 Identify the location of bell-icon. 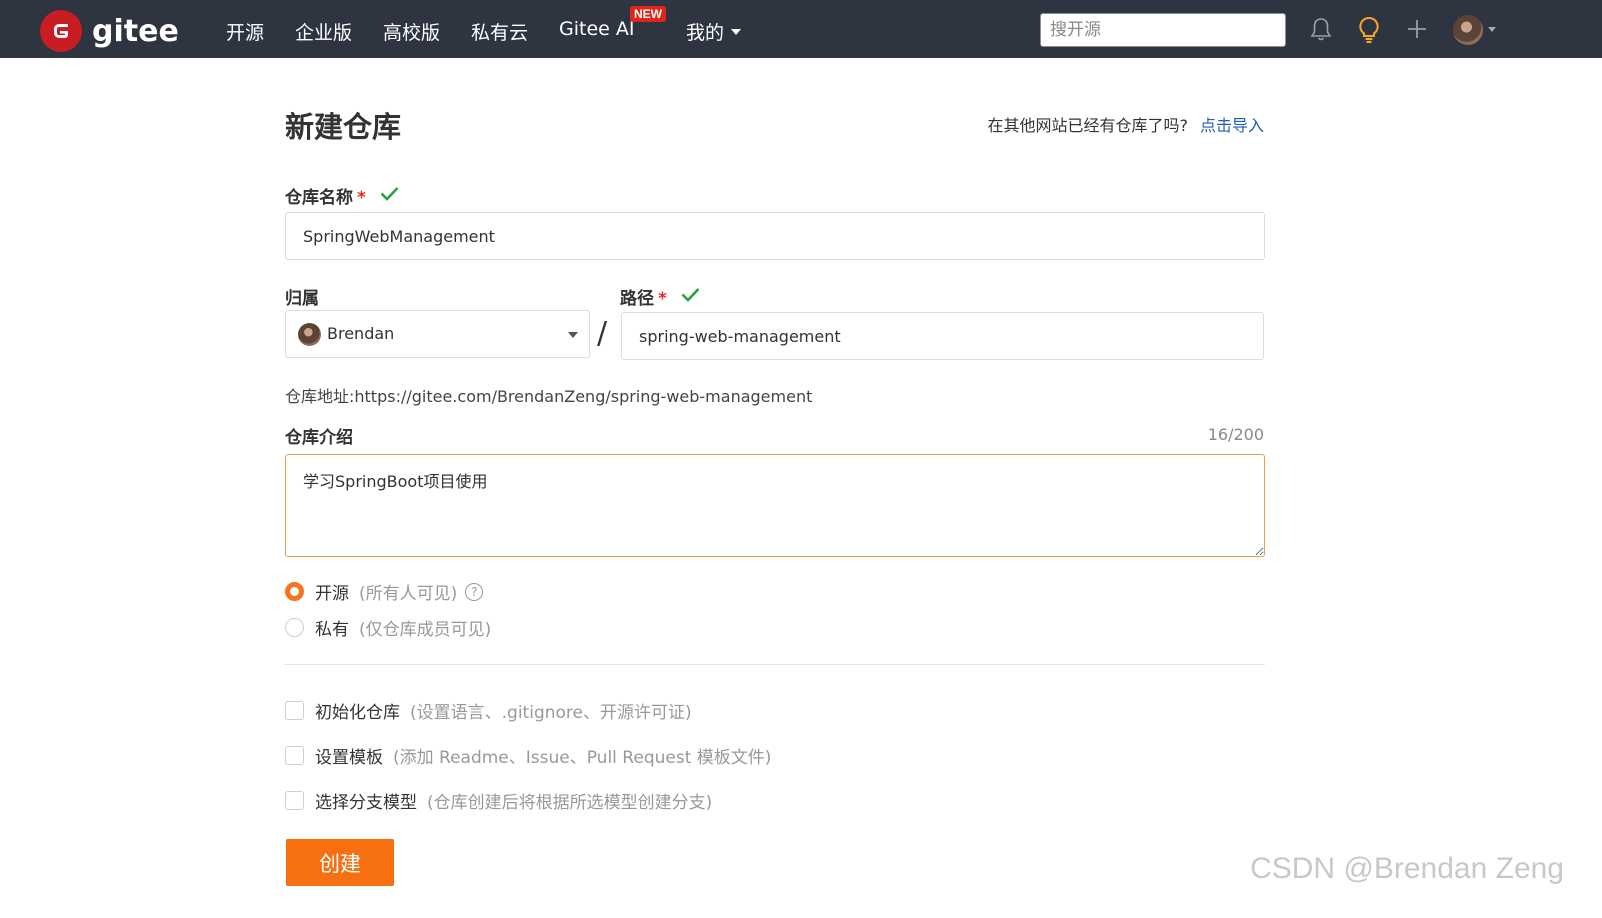
(1321, 31).